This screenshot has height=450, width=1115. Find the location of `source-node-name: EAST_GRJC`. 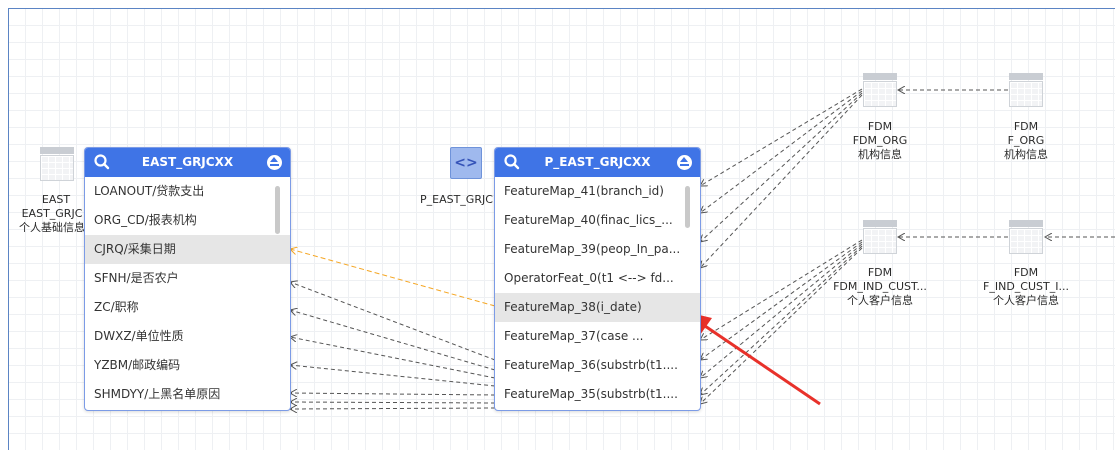

source-node-name: EAST_GRJC is located at coordinates (52, 213).